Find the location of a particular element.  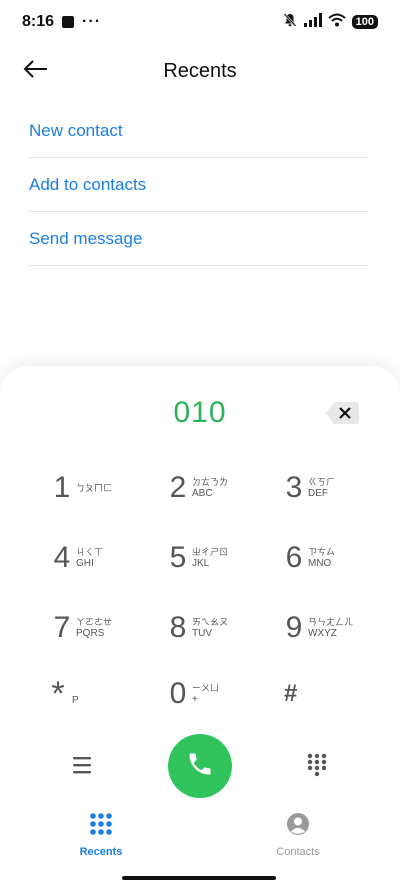

key-sub: ㄗㄘㄙ MNO is located at coordinates (321, 558).